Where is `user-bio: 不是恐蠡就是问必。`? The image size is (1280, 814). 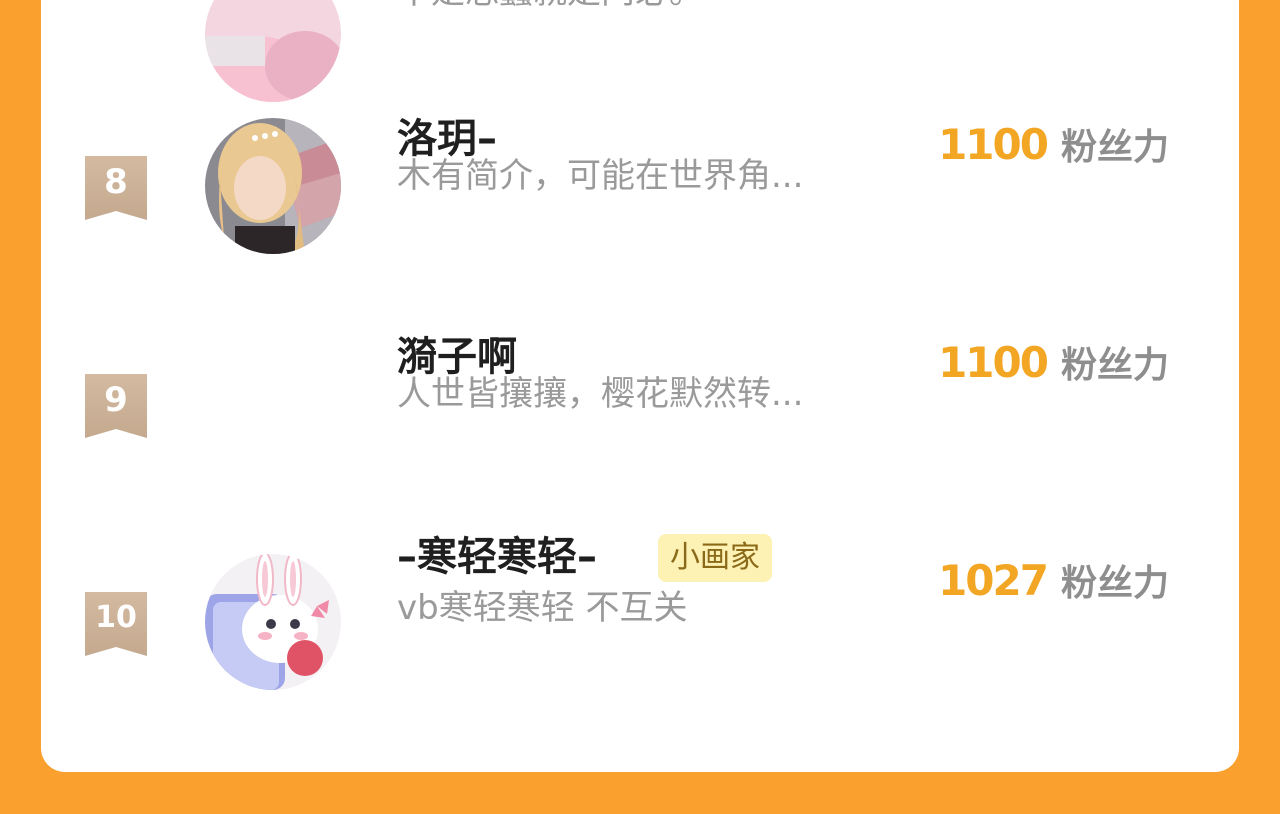
user-bio: 不是恐蠡就是问必。 is located at coordinates (550, 7).